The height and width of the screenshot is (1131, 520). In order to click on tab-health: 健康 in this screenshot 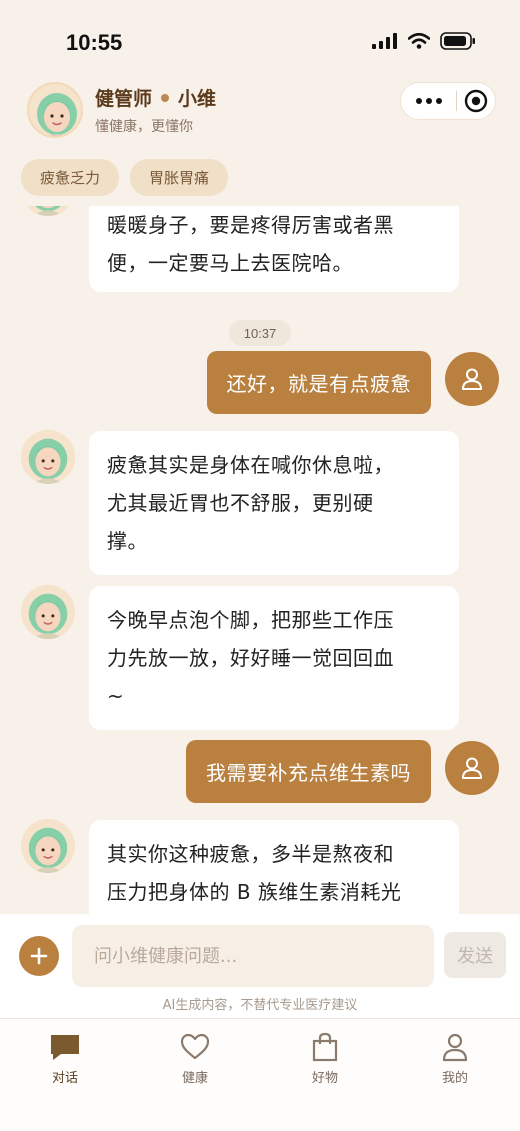, I will do `click(195, 1075)`.